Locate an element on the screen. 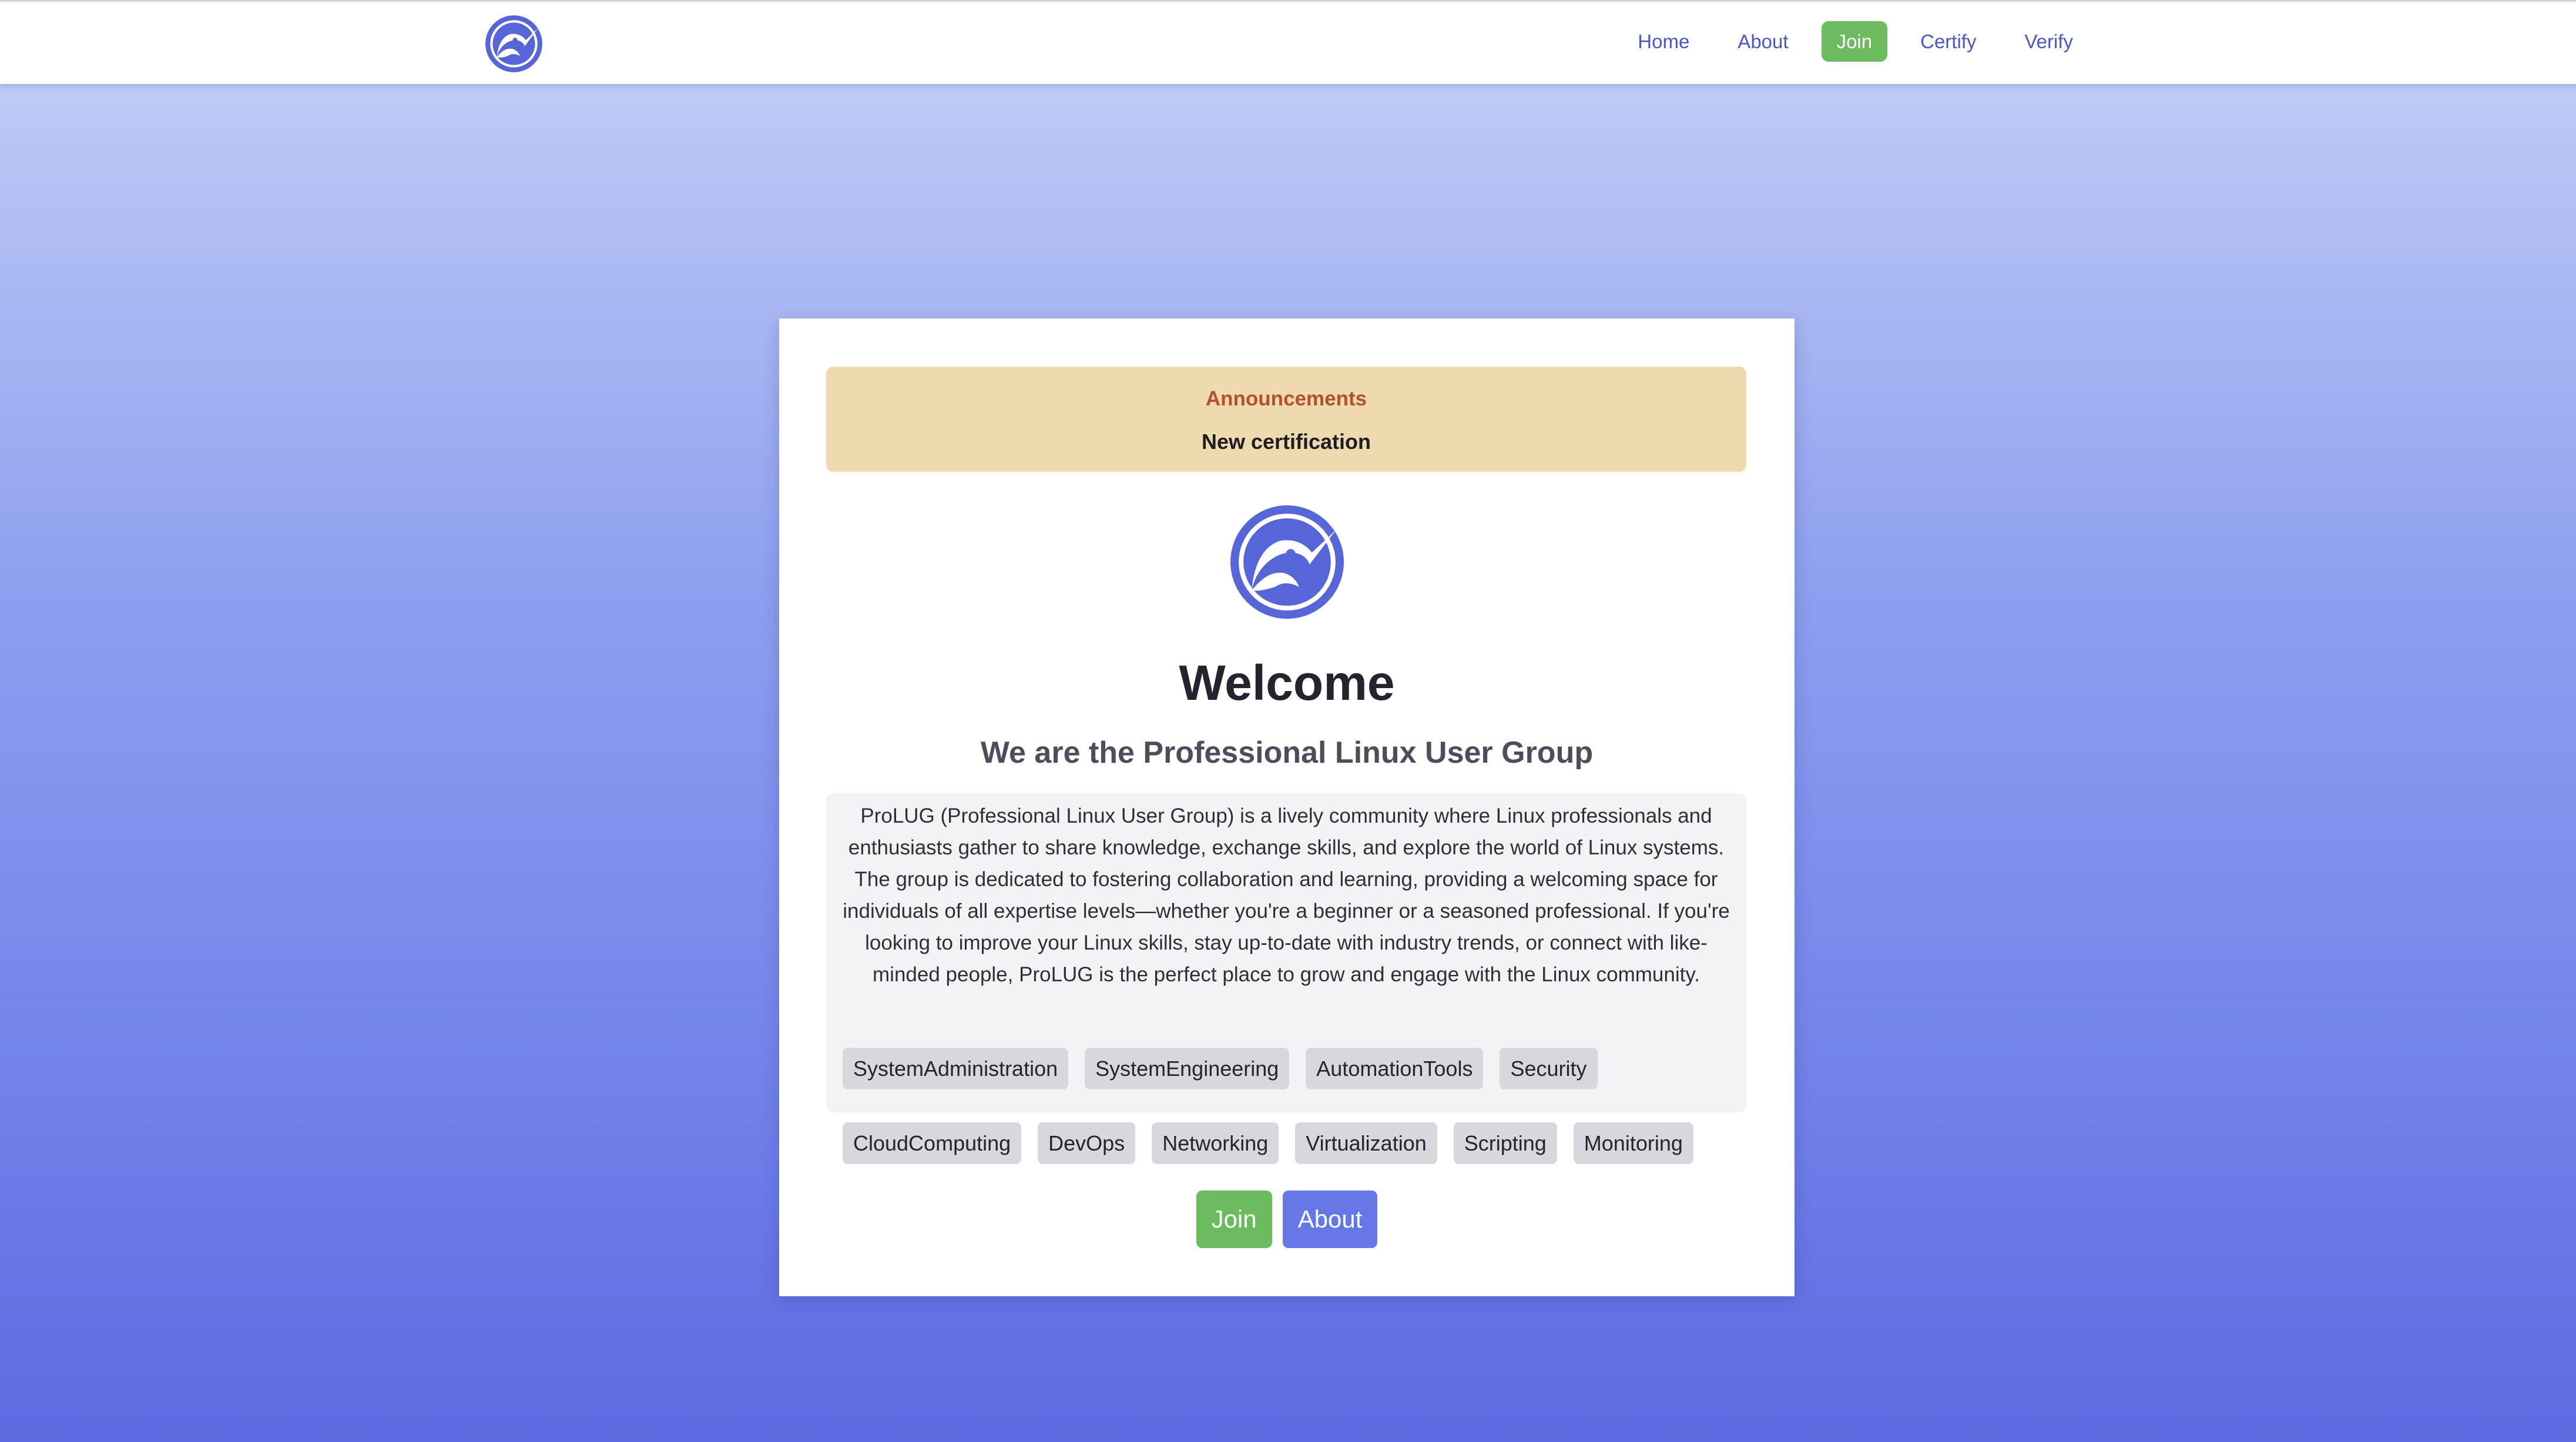 This screenshot has width=2576, height=1442. about-button: About is located at coordinates (1330, 1219).